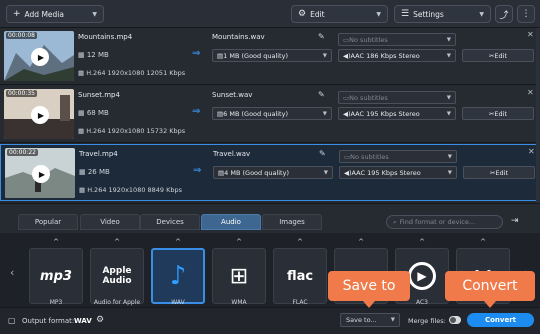  I want to click on video-thumbnail: 00:00:22 ▶, so click(40, 173).